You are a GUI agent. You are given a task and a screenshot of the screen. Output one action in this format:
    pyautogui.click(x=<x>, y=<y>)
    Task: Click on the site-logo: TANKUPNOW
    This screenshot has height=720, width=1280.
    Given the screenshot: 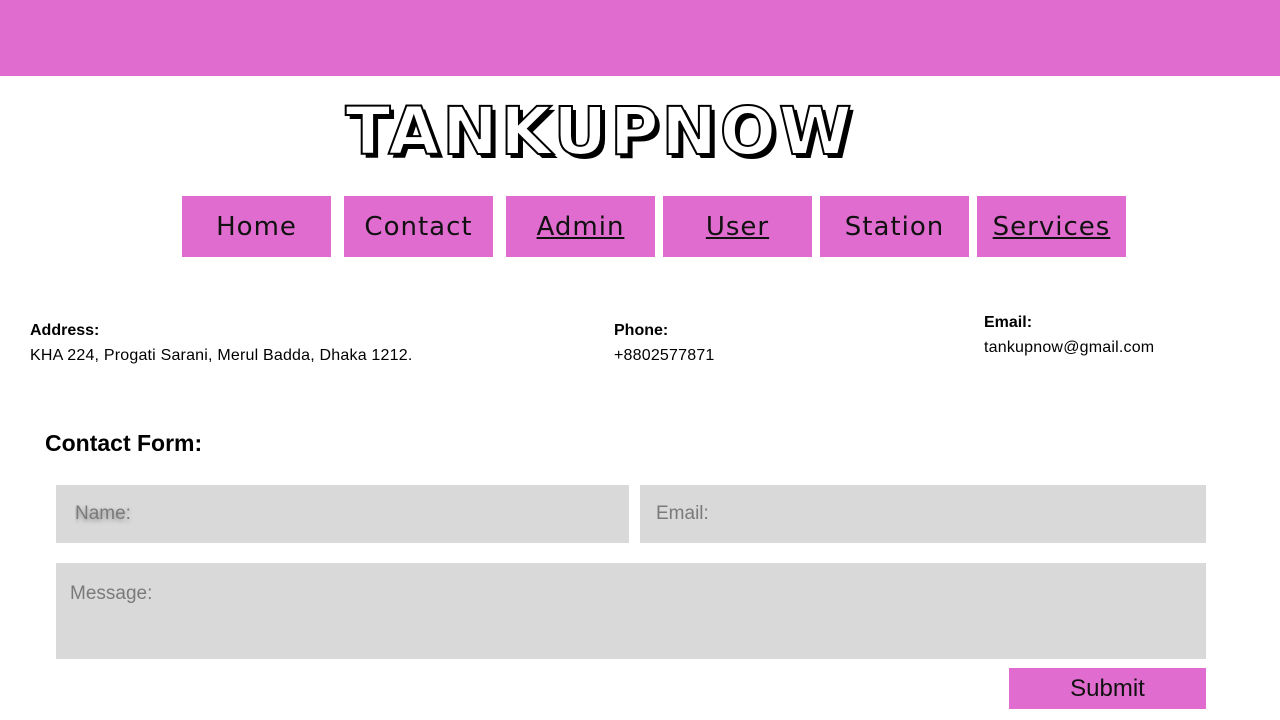 What is the action you would take?
    pyautogui.click(x=599, y=131)
    